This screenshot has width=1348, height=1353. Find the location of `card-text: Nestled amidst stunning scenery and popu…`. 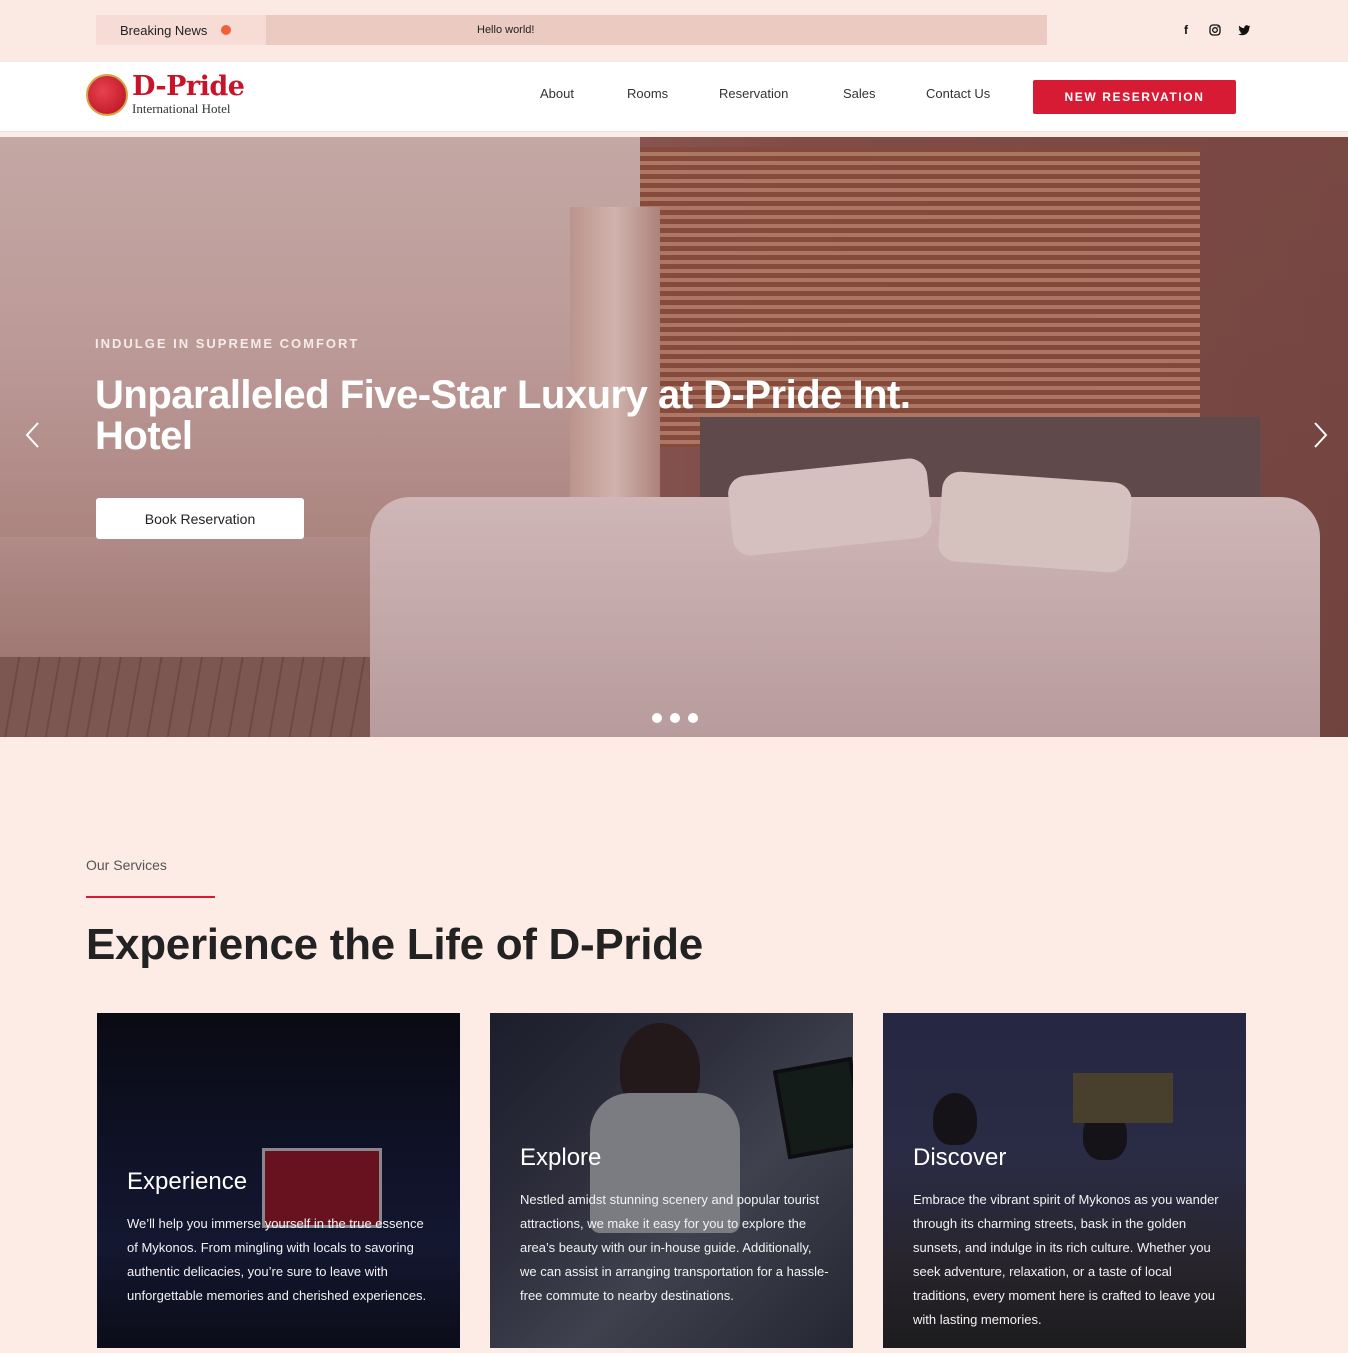

card-text: Nestled amidst stunning scenery and popu… is located at coordinates (674, 1247).